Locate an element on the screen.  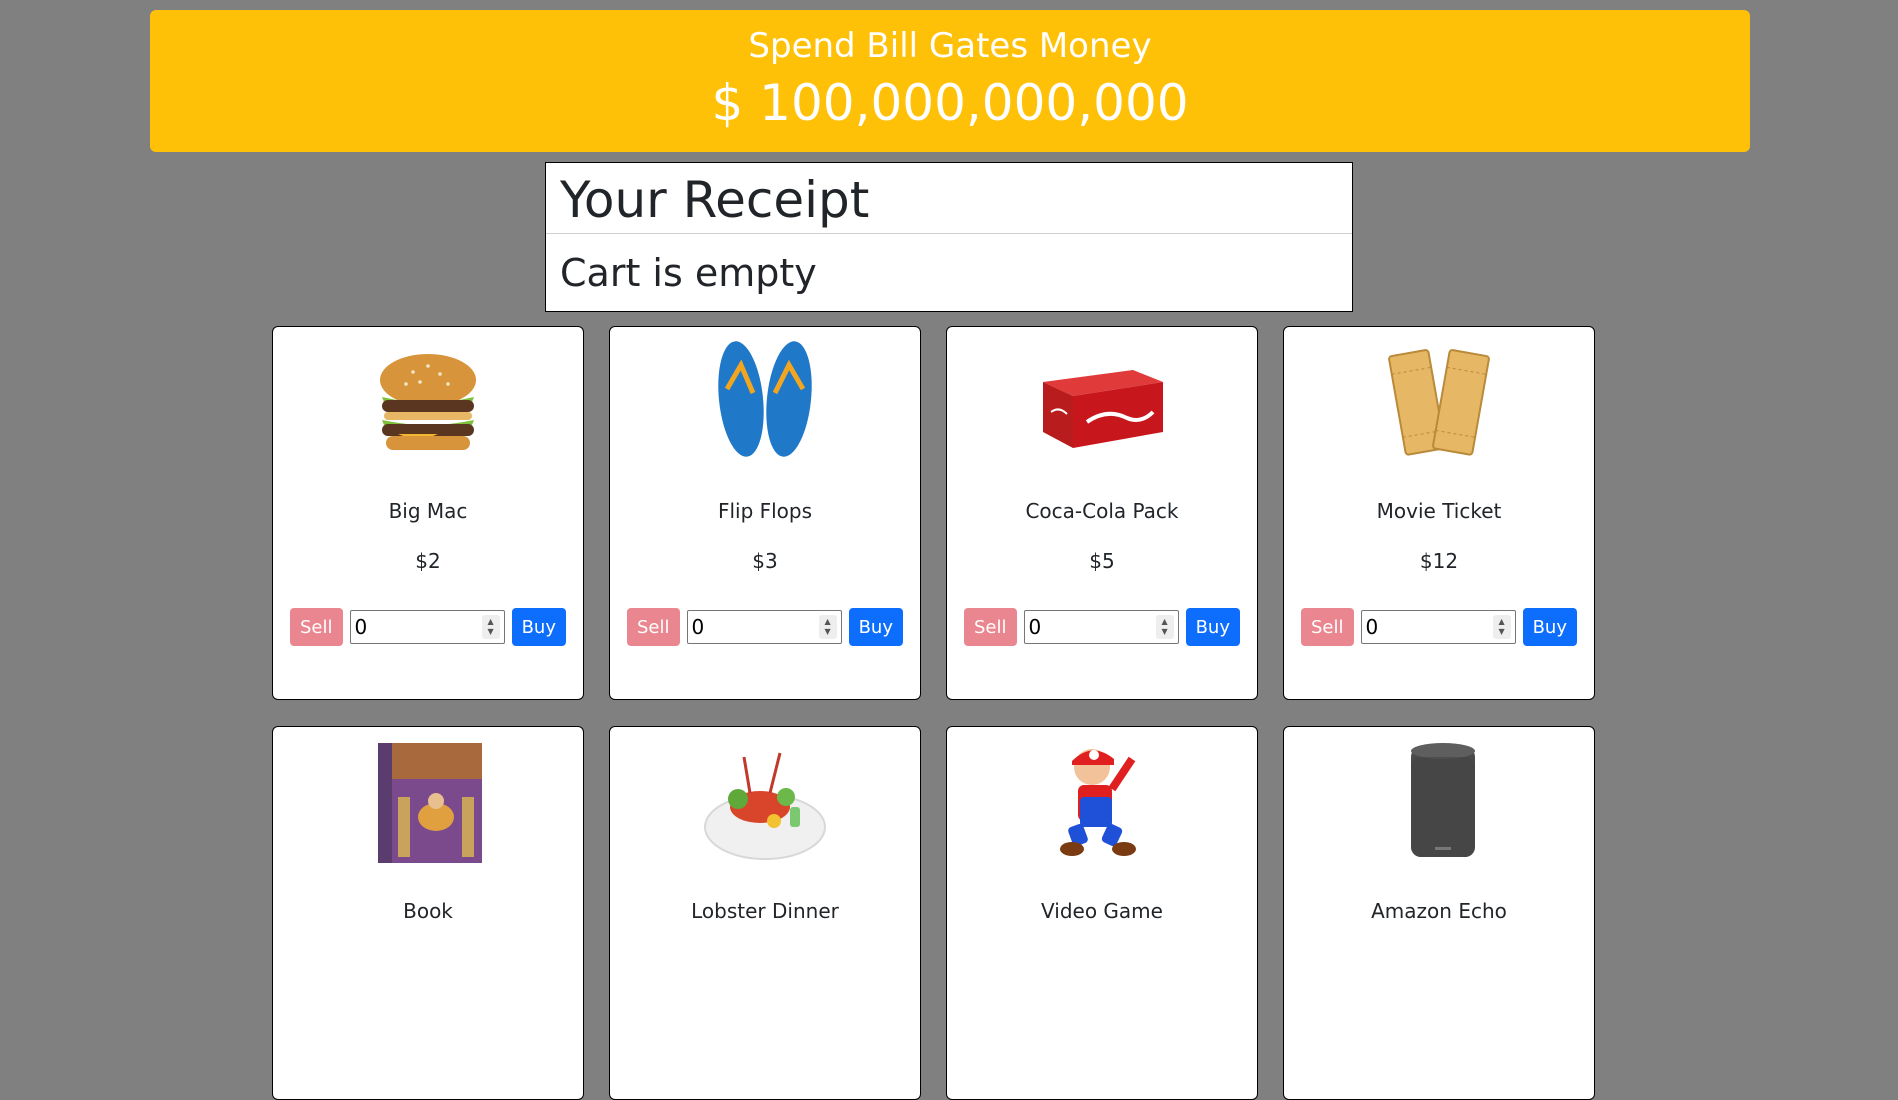
product-name: Lobster Dinner is located at coordinates (765, 911).